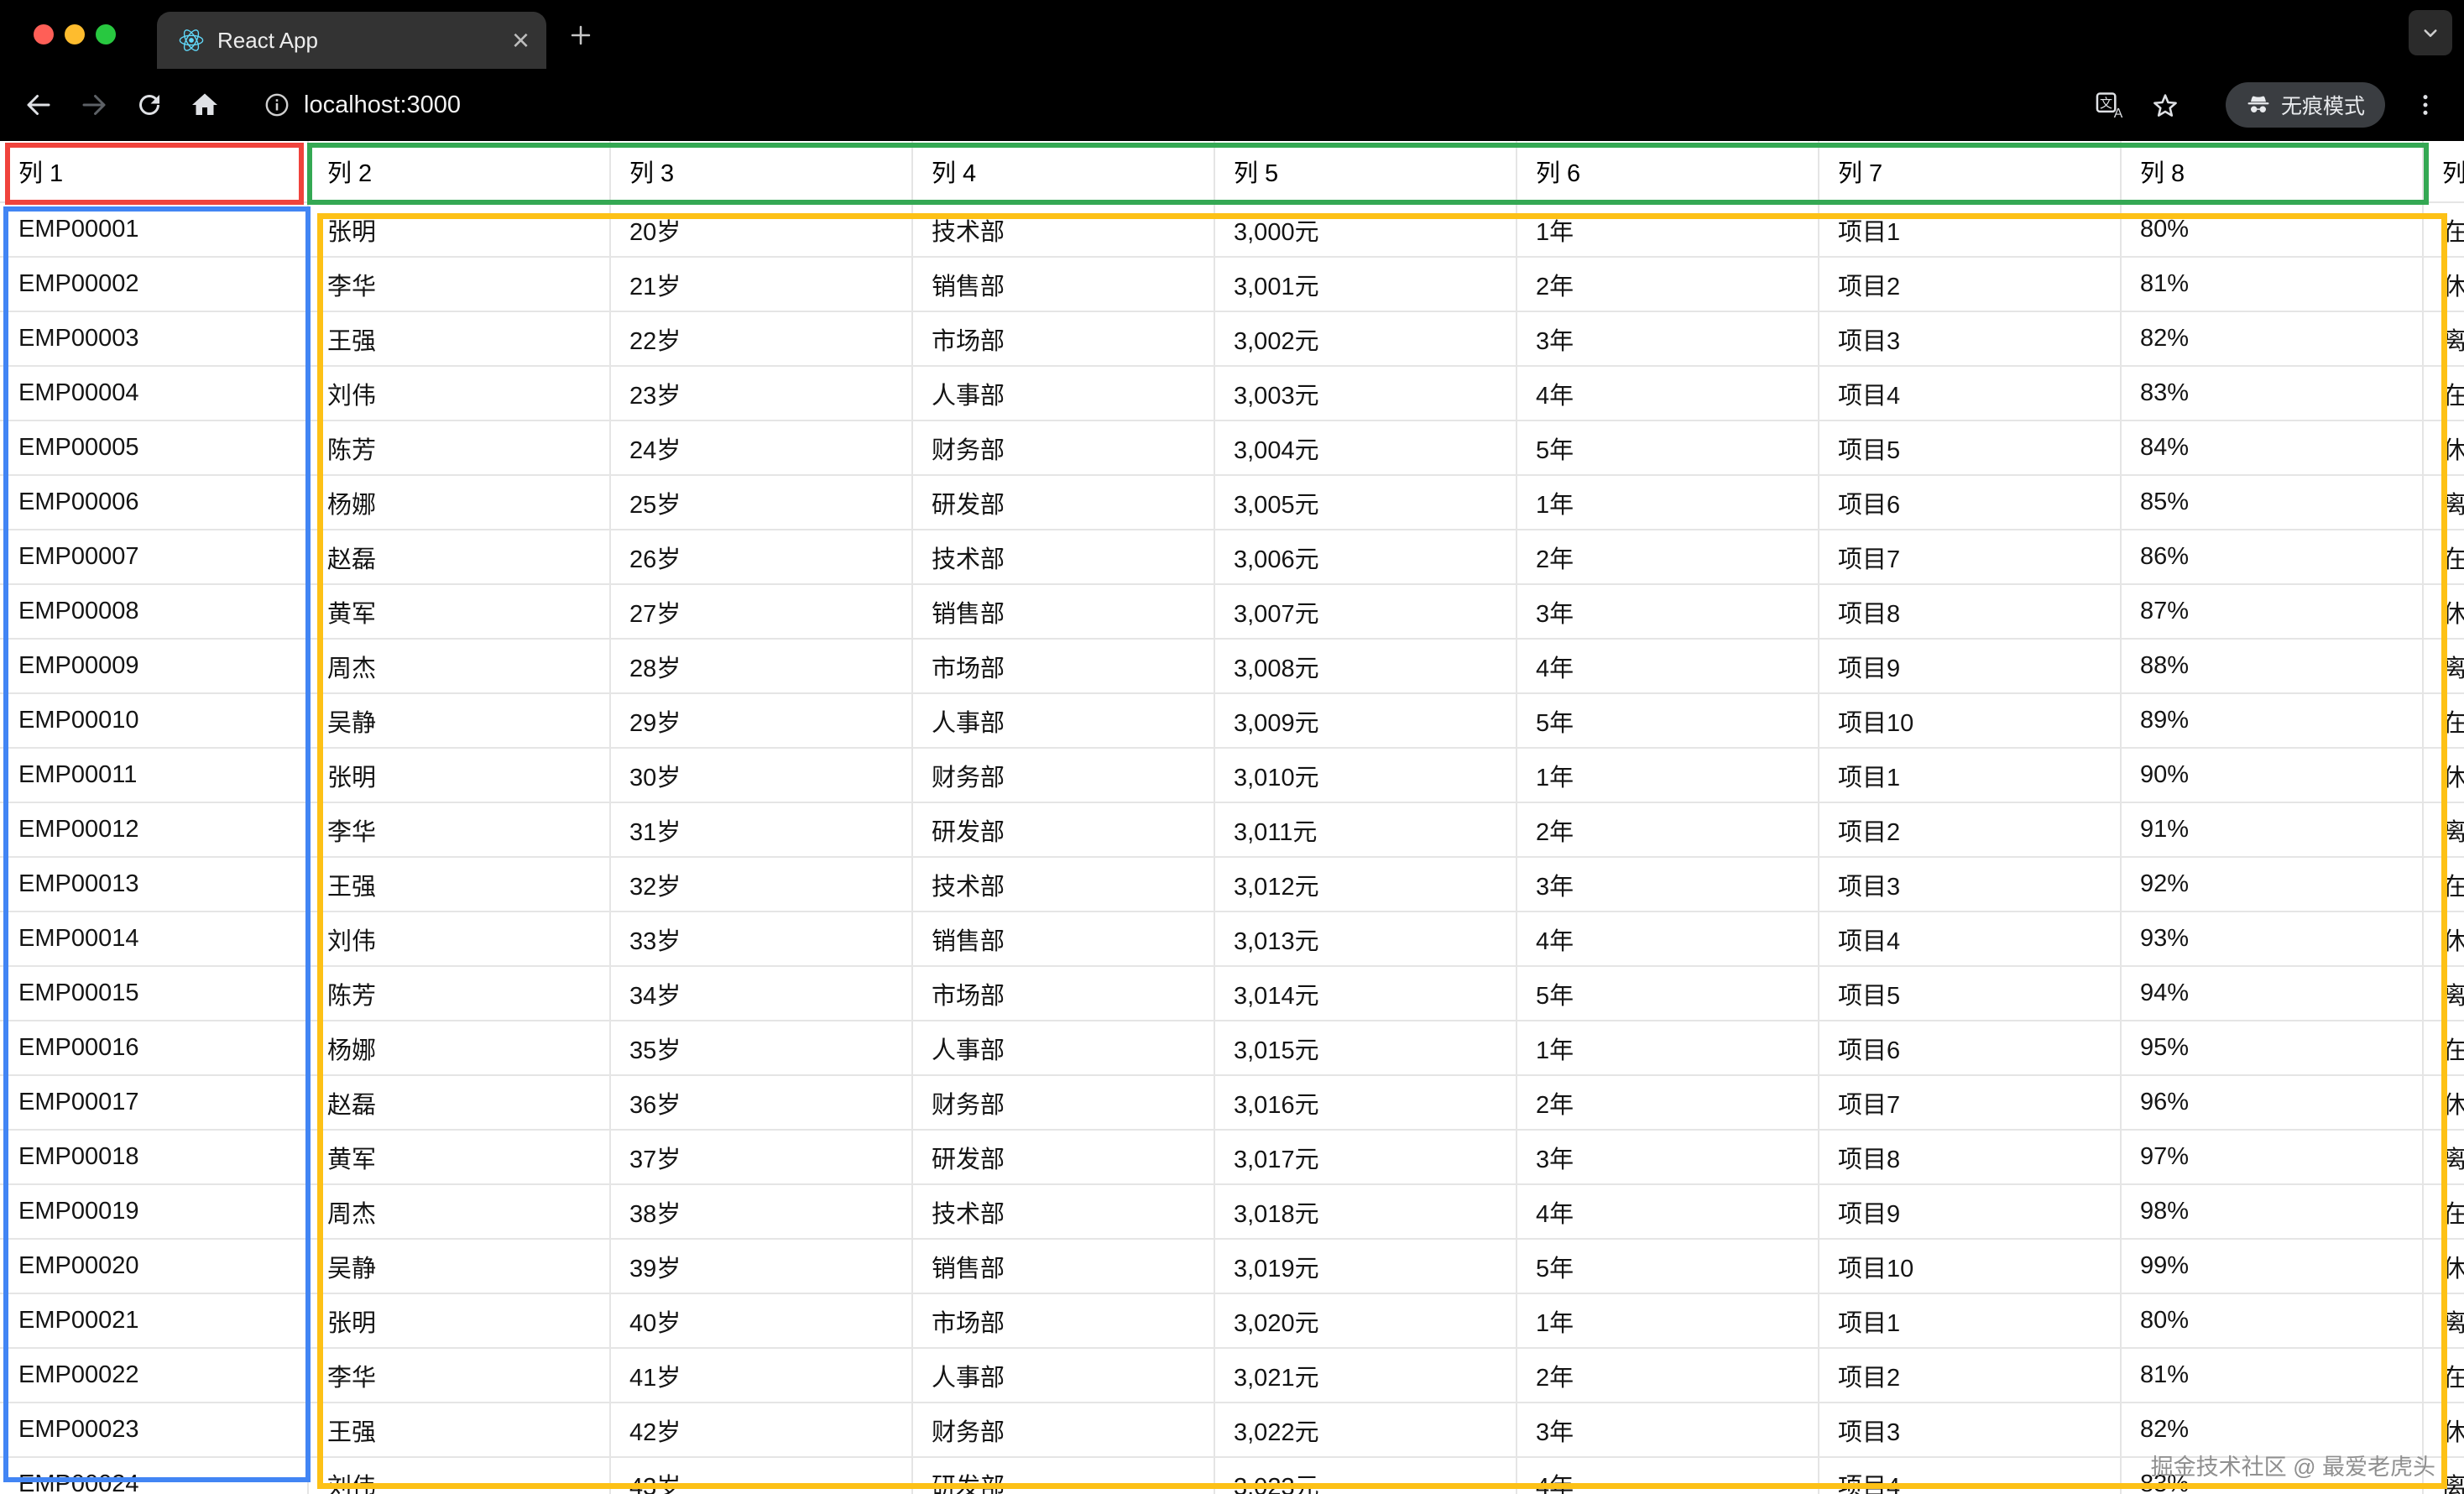  What do you see at coordinates (1064, 1321) in the screenshot?
I see `table-cell: 市场部` at bounding box center [1064, 1321].